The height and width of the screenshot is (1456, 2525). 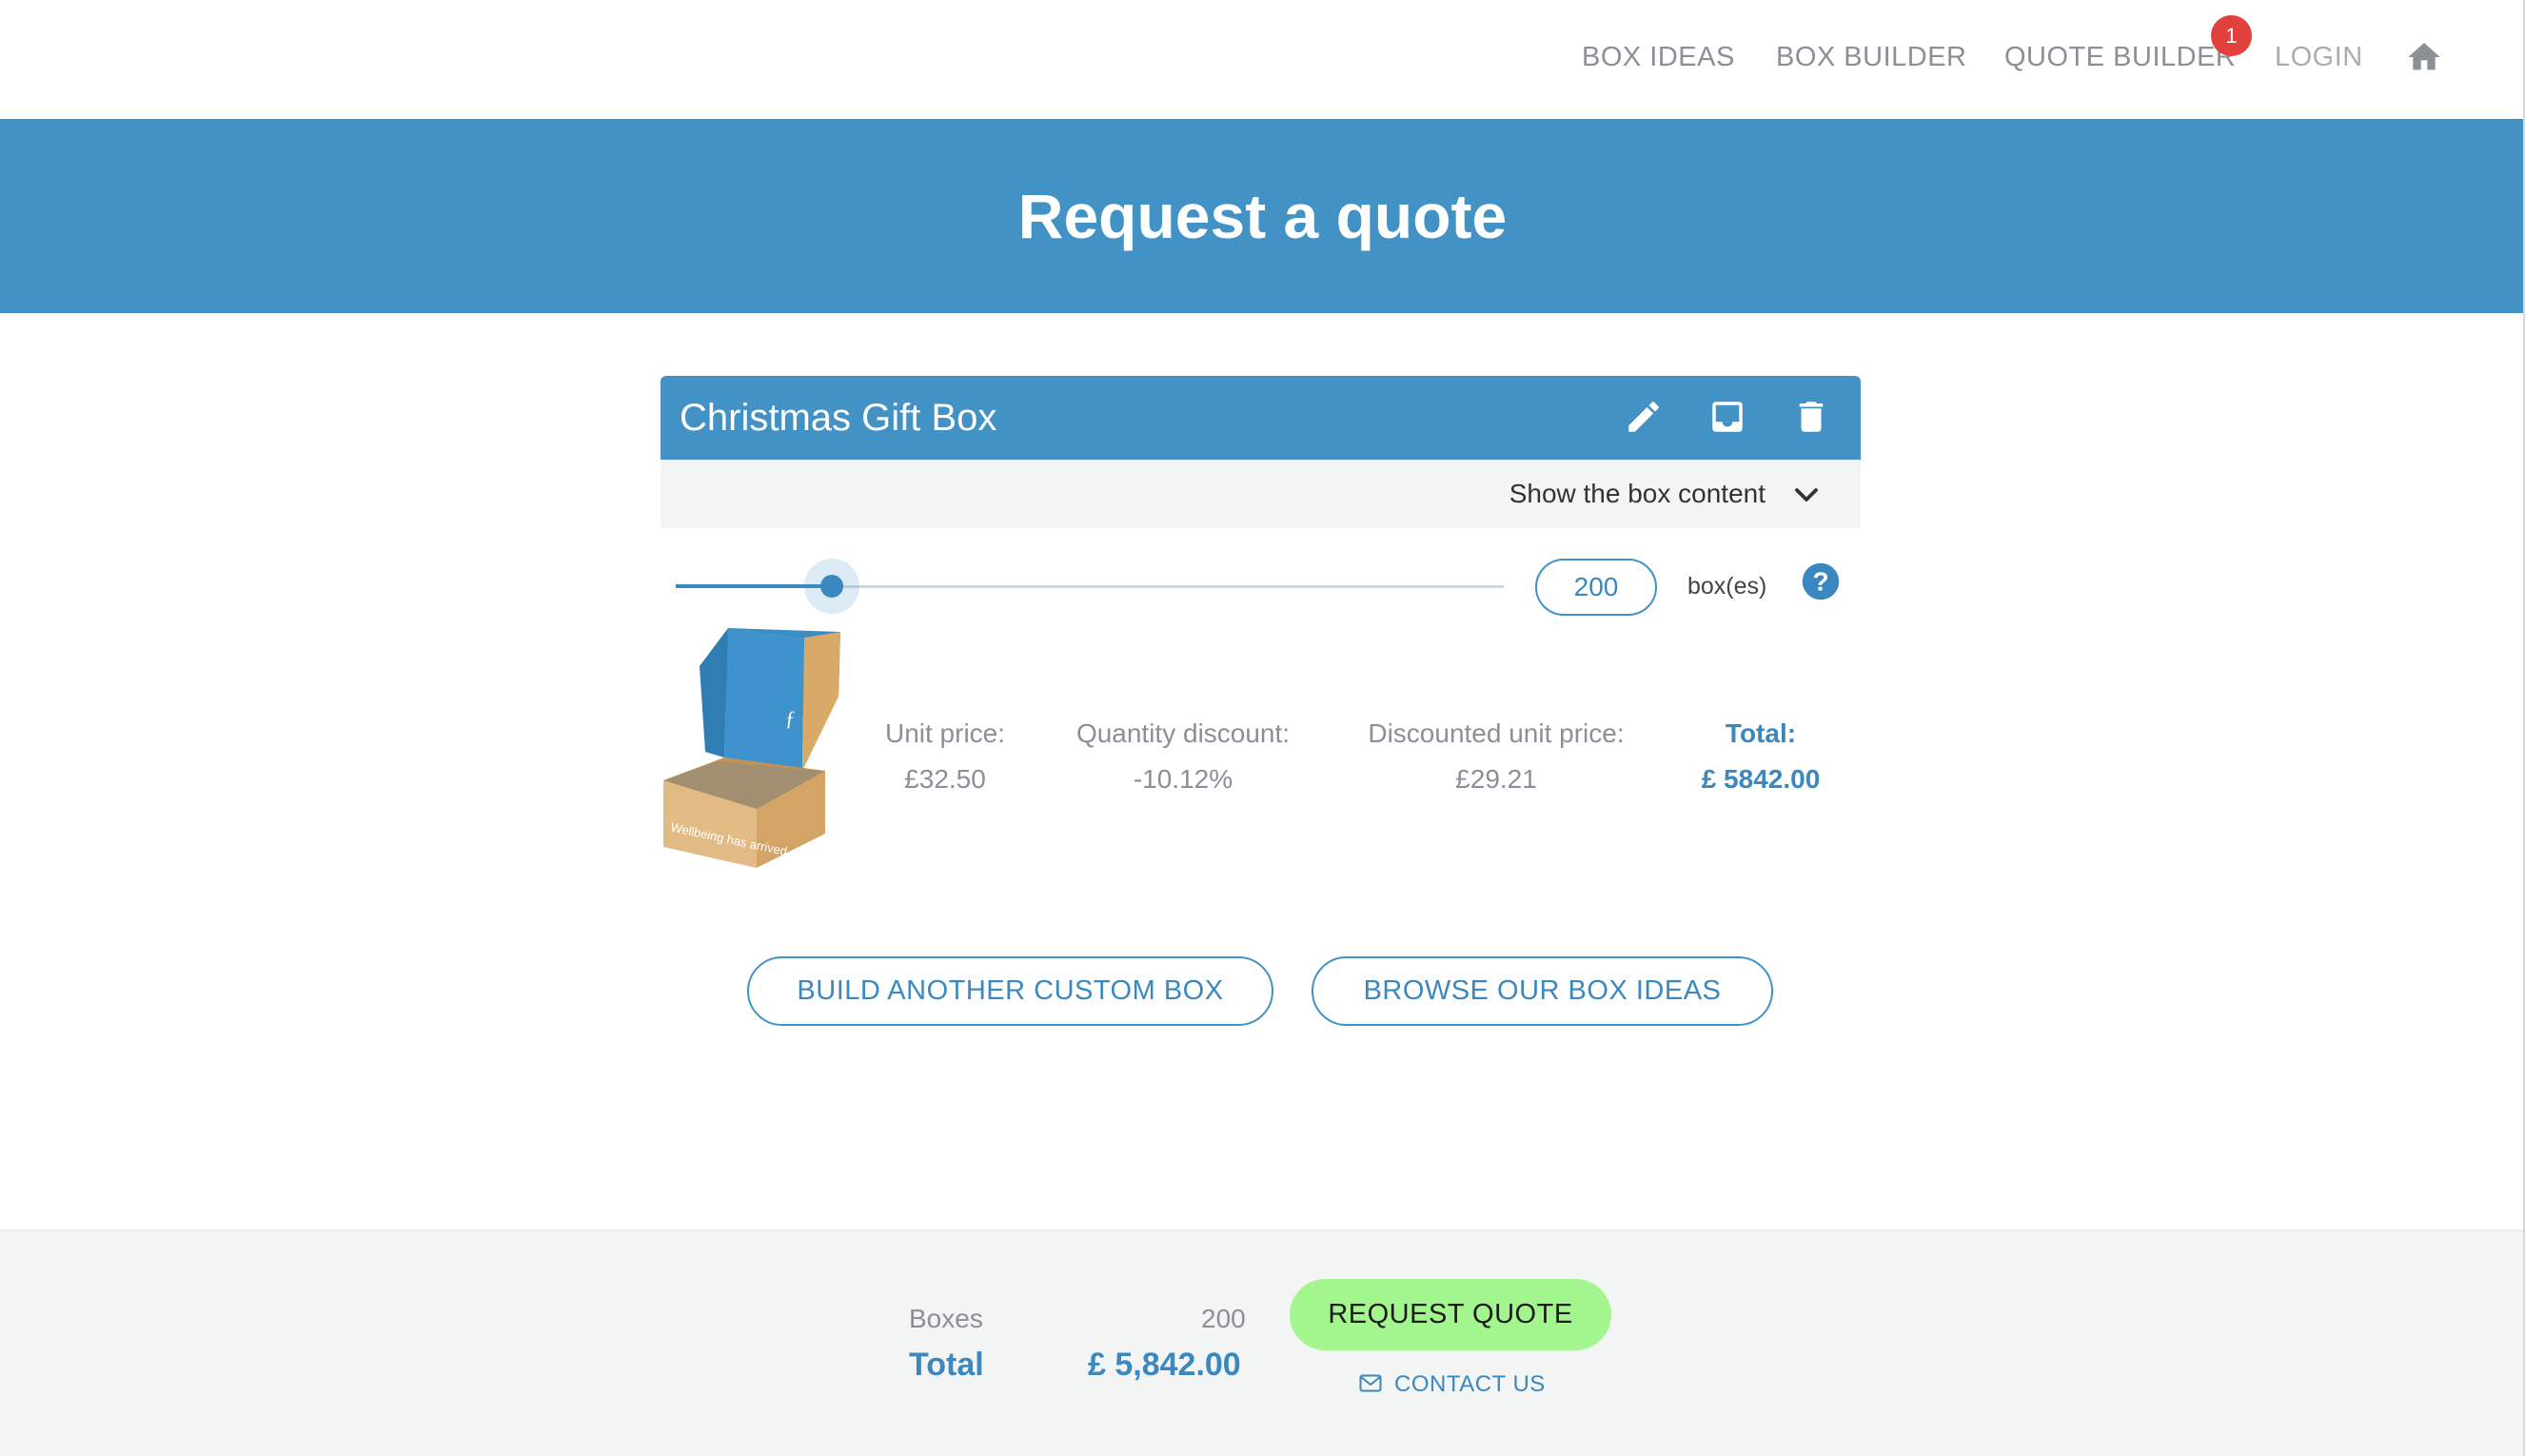 What do you see at coordinates (1450, 1314) in the screenshot?
I see `request-quote-button: REQUEST QUOTE` at bounding box center [1450, 1314].